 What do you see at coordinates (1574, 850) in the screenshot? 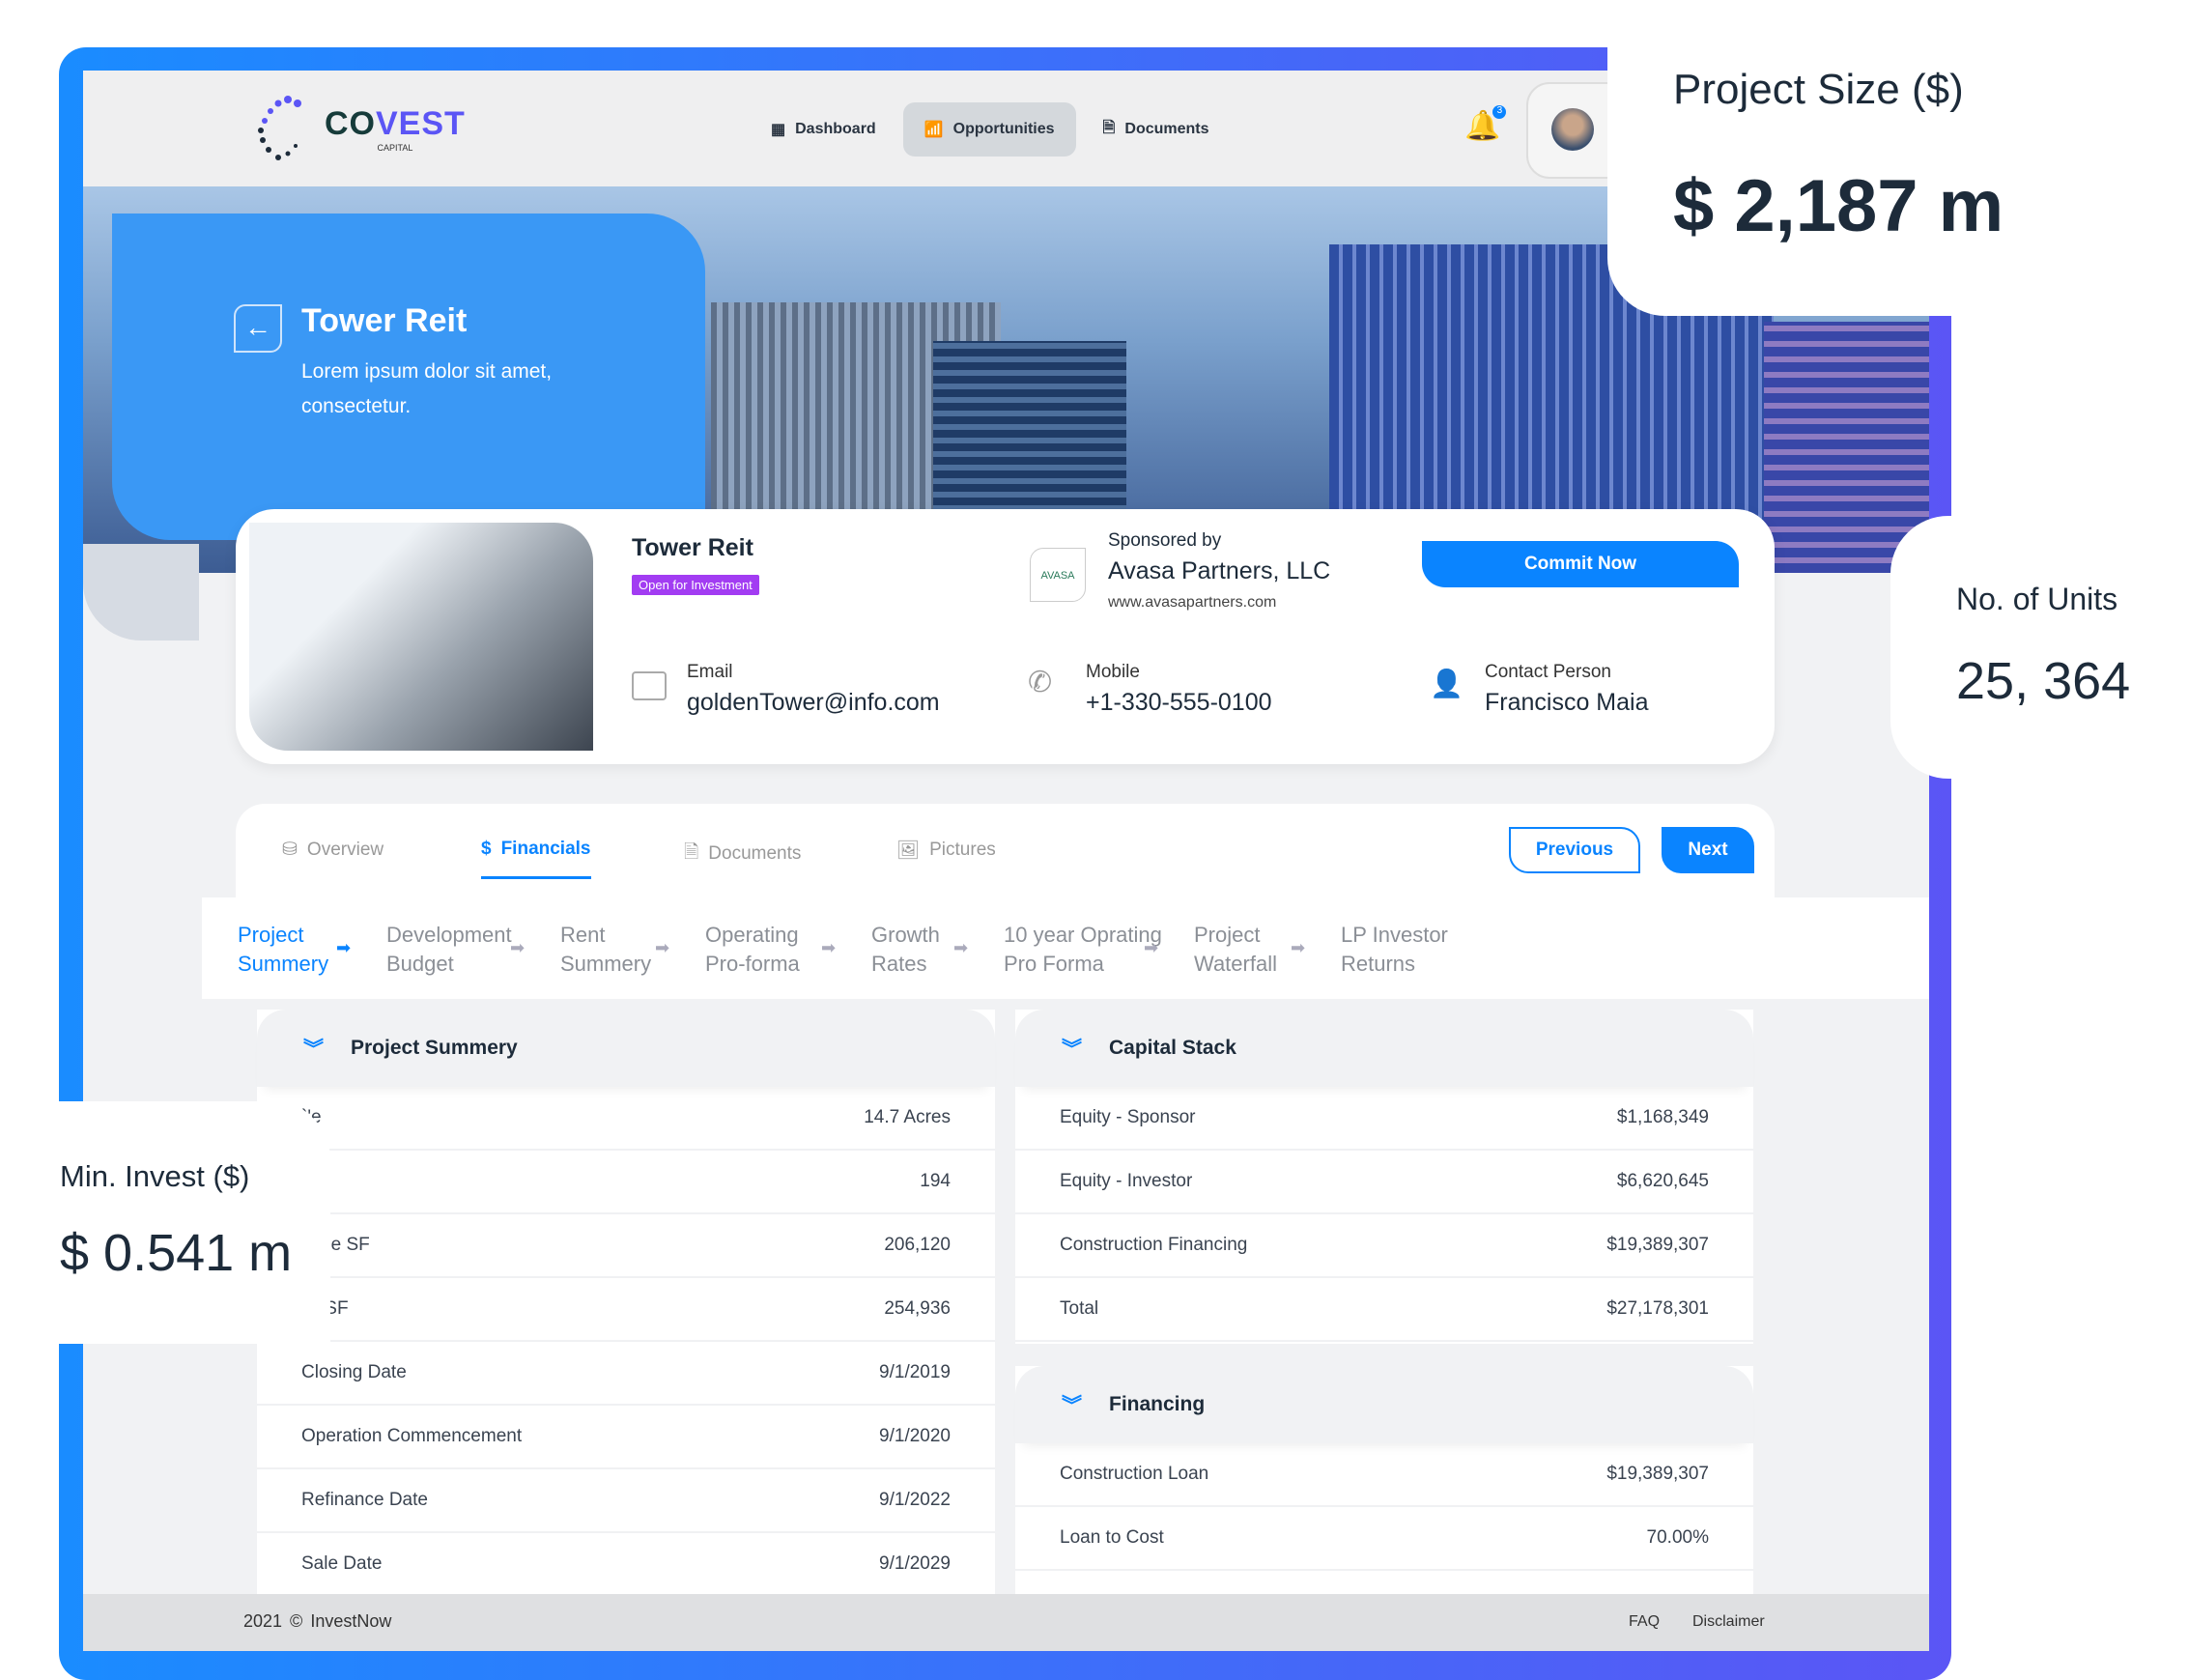
I see `previous-button: Previous` at bounding box center [1574, 850].